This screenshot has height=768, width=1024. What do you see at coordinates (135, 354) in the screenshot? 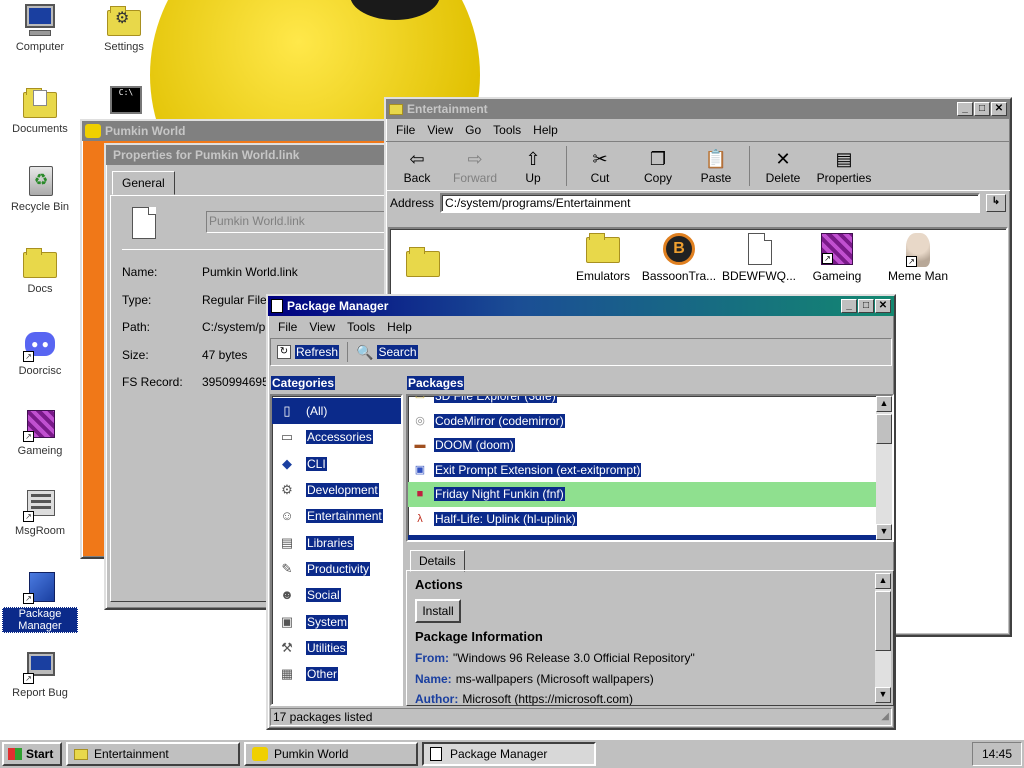
I see `field-label: Size:` at bounding box center [135, 354].